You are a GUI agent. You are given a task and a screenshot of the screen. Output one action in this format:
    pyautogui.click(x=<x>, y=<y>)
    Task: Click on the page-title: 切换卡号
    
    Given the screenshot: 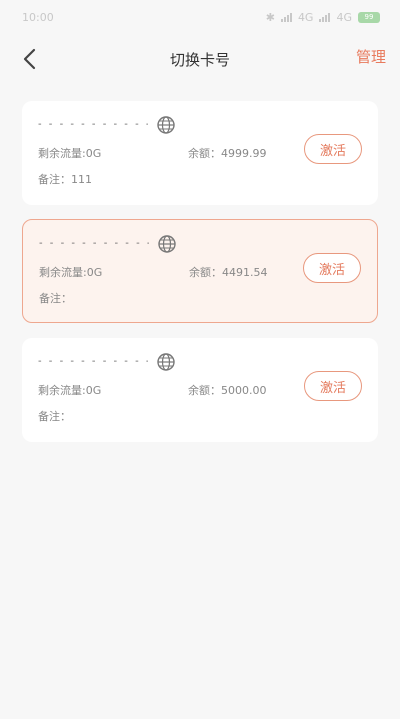 What is the action you would take?
    pyautogui.click(x=199, y=59)
    